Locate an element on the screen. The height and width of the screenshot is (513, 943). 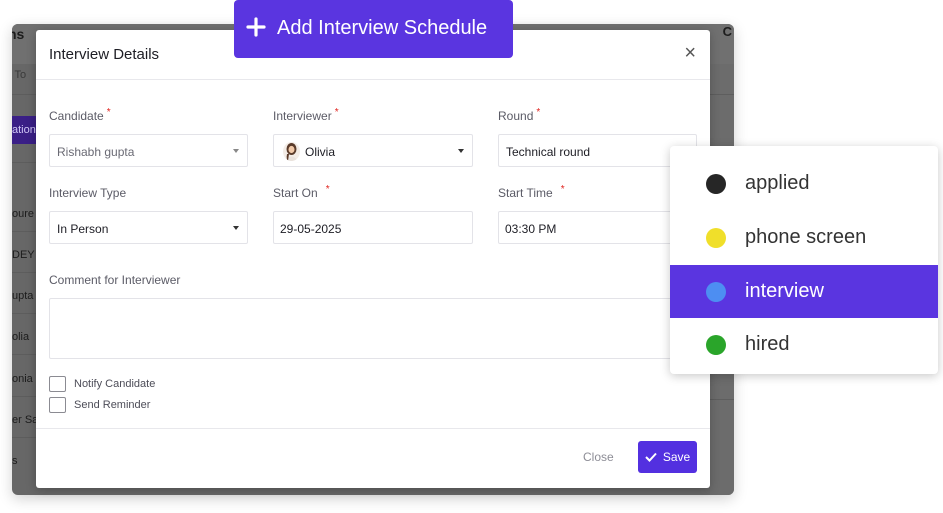
interview-type-value: In Person is located at coordinates (83, 229).